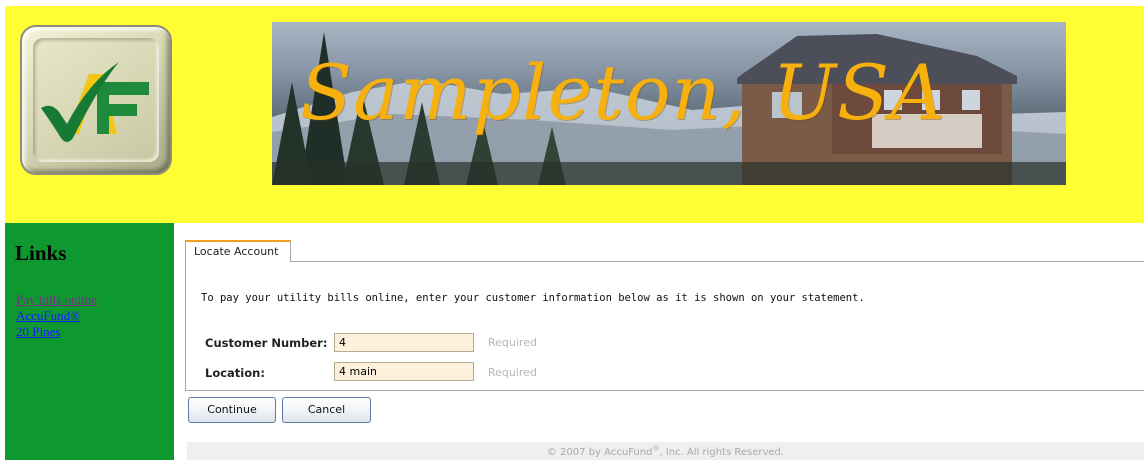 Image resolution: width=1144 pixels, height=460 pixels. I want to click on accufund-logo, so click(96, 100).